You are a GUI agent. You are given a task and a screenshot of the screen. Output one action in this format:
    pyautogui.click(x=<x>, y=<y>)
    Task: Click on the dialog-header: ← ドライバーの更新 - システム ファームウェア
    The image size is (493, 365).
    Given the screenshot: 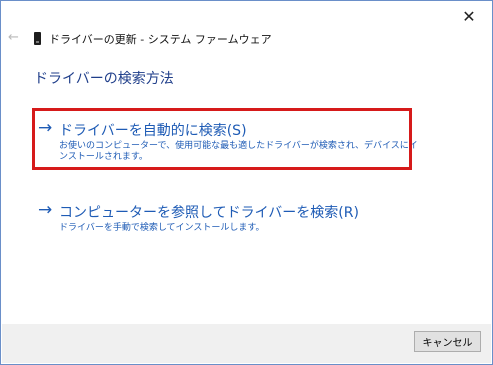 What is the action you would take?
    pyautogui.click(x=246, y=39)
    